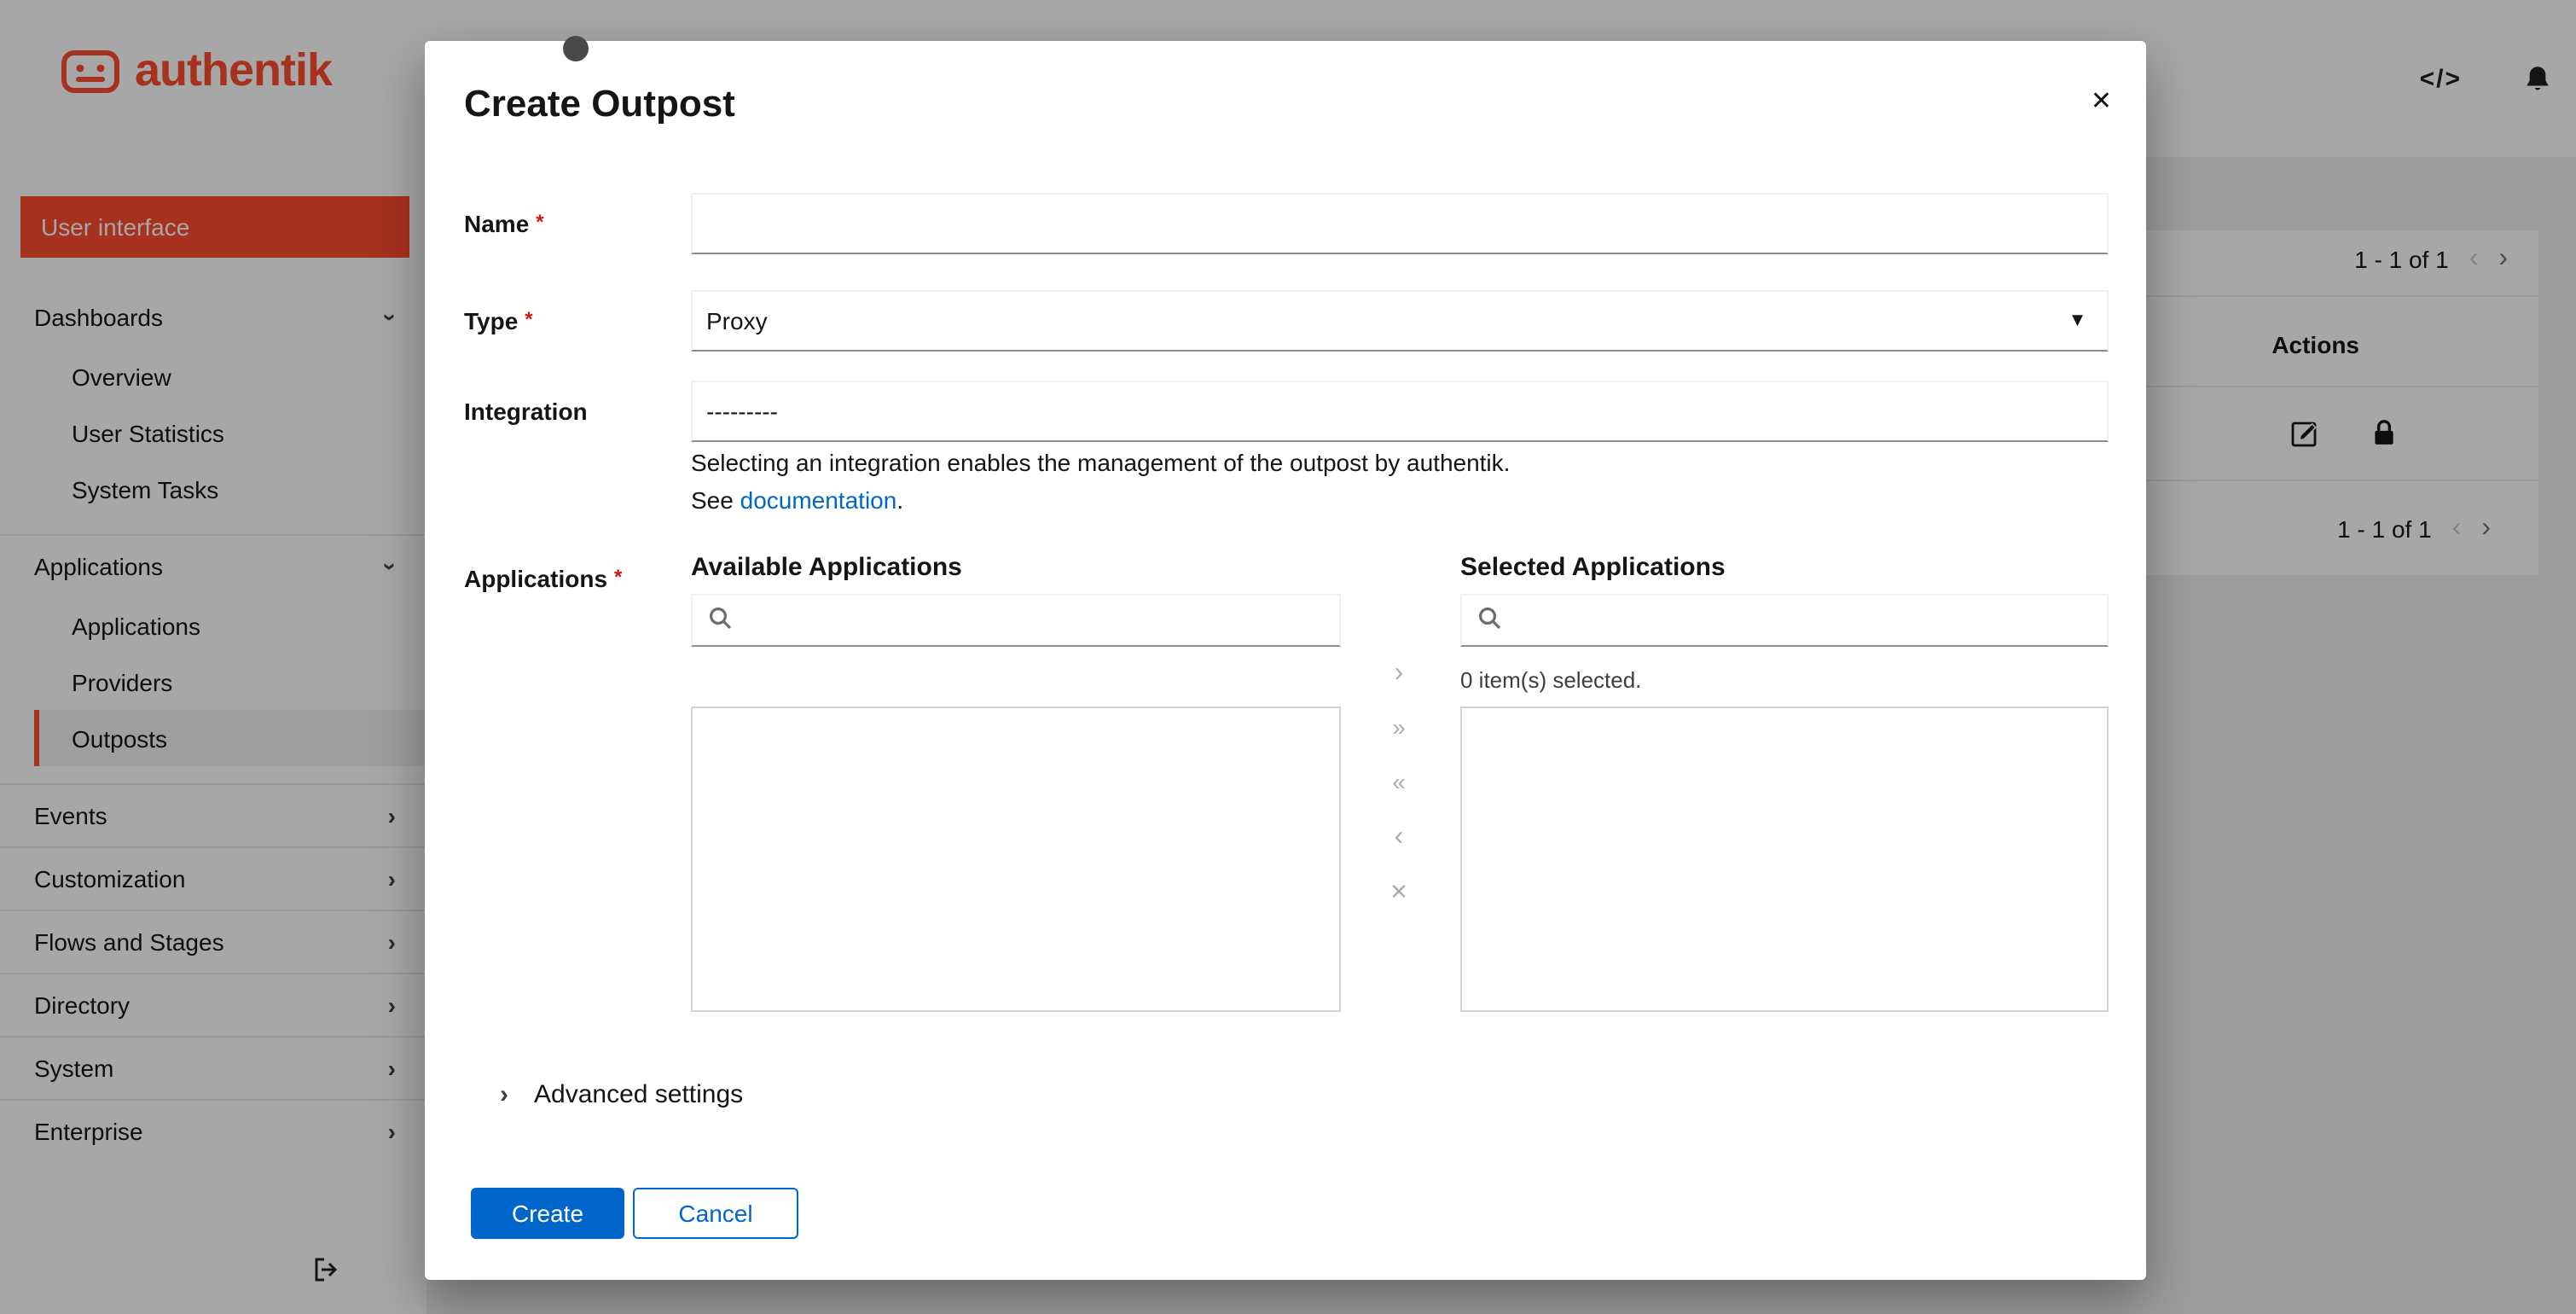 This screenshot has width=2576, height=1314. Describe the element at coordinates (2101, 101) in the screenshot. I see `close-icon: ✕` at that location.